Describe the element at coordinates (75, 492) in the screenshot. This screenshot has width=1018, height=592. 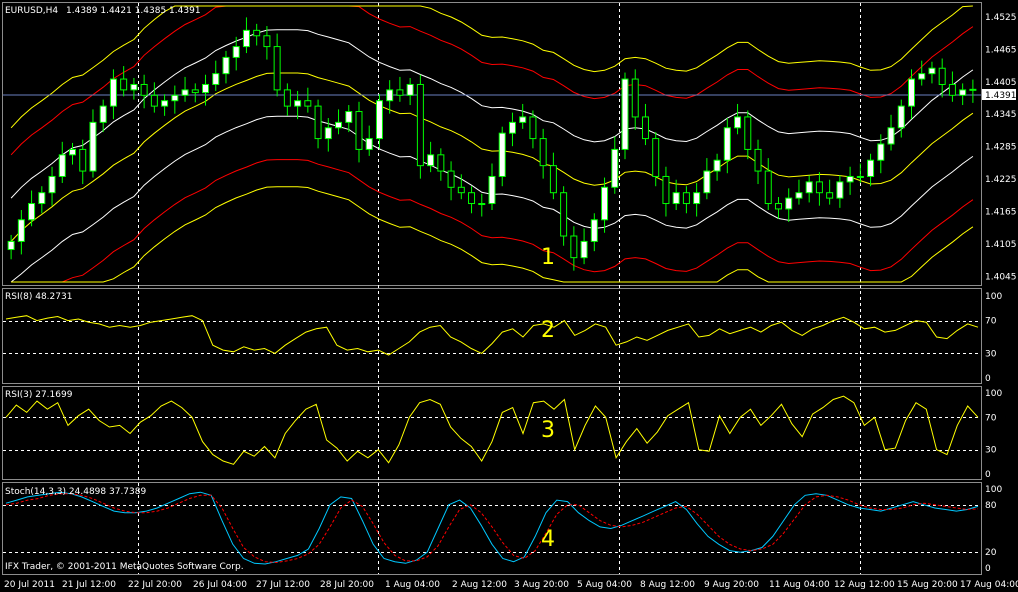
I see `stoch-label: Stoch(14,3,3) 24.4898 37.7389` at that location.